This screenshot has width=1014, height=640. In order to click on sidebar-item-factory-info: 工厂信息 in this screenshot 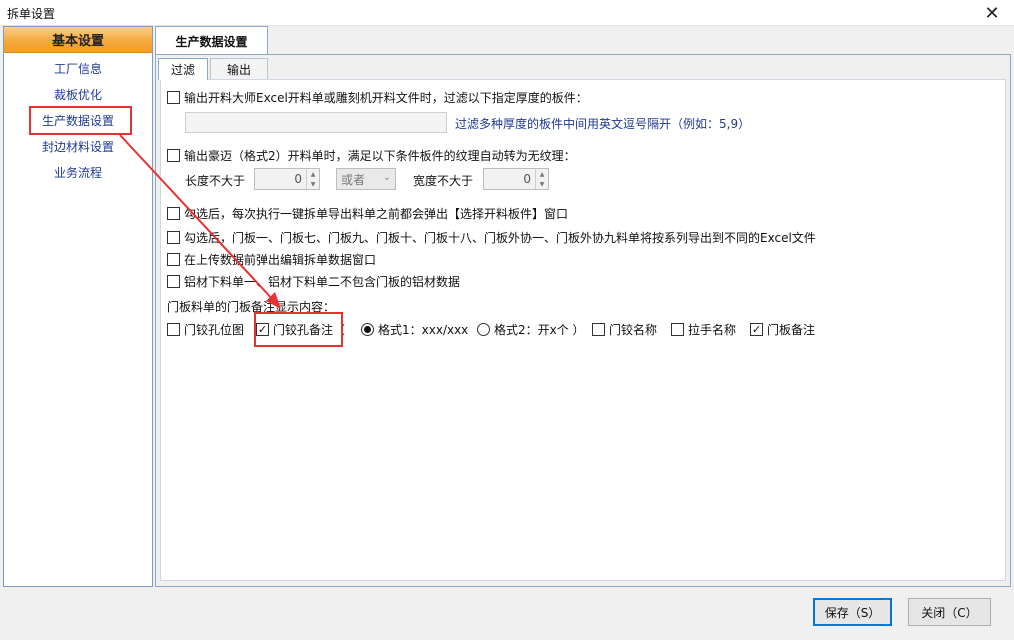, I will do `click(78, 69)`.